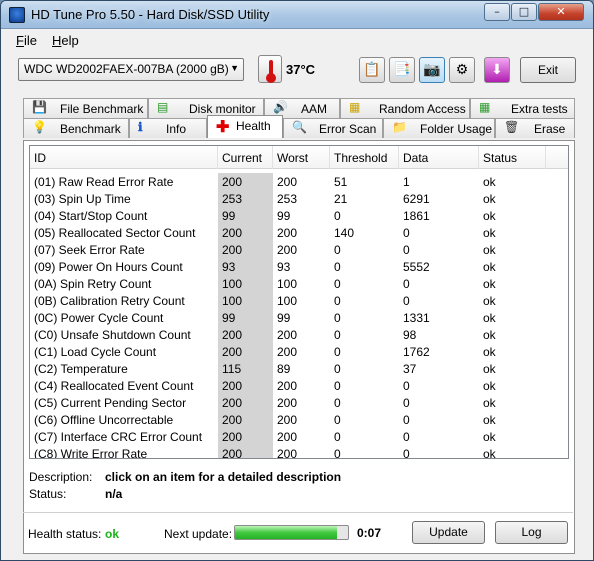 The height and width of the screenshot is (561, 594). I want to click on menu-help: Help, so click(65, 40).